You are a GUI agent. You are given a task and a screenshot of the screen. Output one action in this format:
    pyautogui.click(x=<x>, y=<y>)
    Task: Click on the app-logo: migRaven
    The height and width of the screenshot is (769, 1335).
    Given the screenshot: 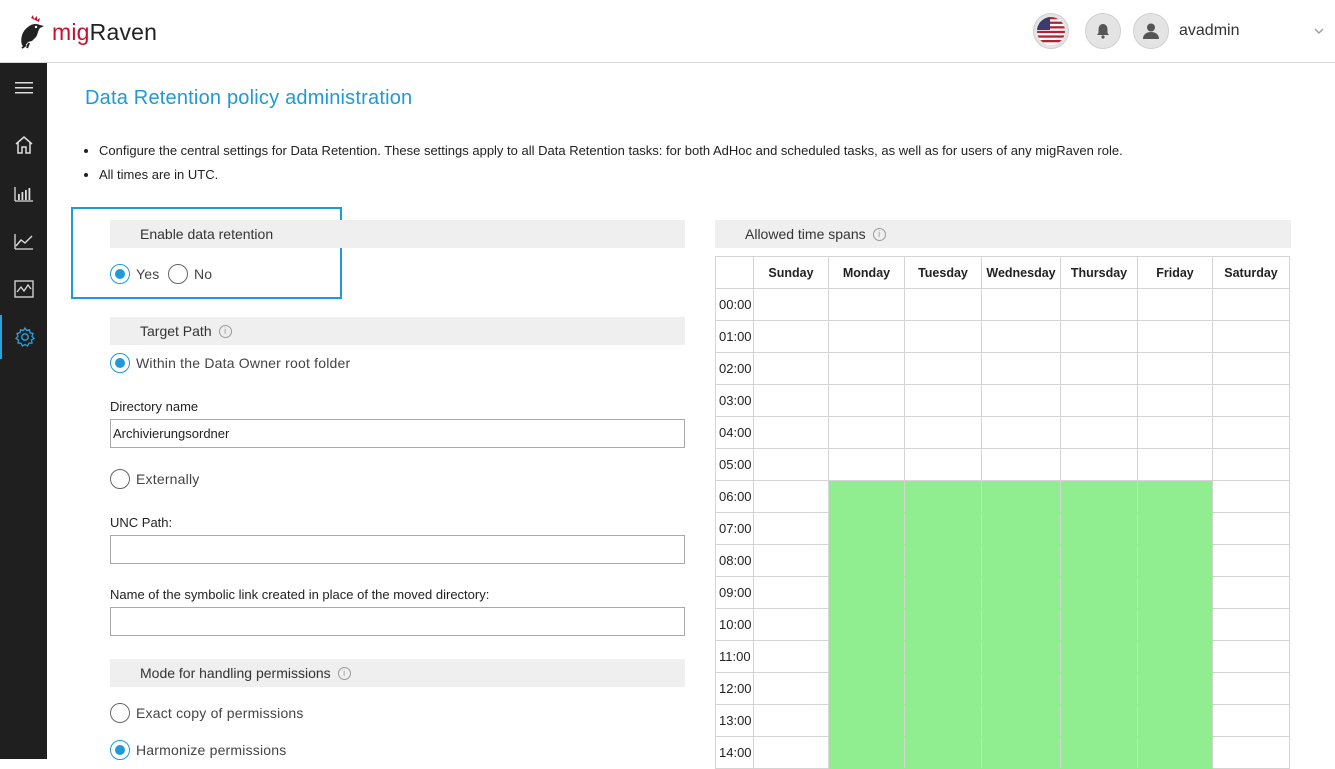 What is the action you would take?
    pyautogui.click(x=85, y=32)
    